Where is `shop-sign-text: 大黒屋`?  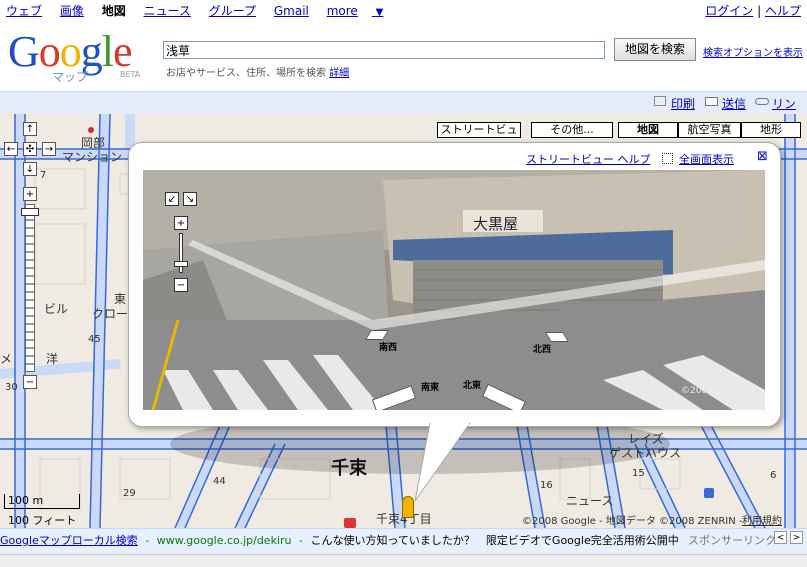
shop-sign-text: 大黒屋 is located at coordinates (496, 224).